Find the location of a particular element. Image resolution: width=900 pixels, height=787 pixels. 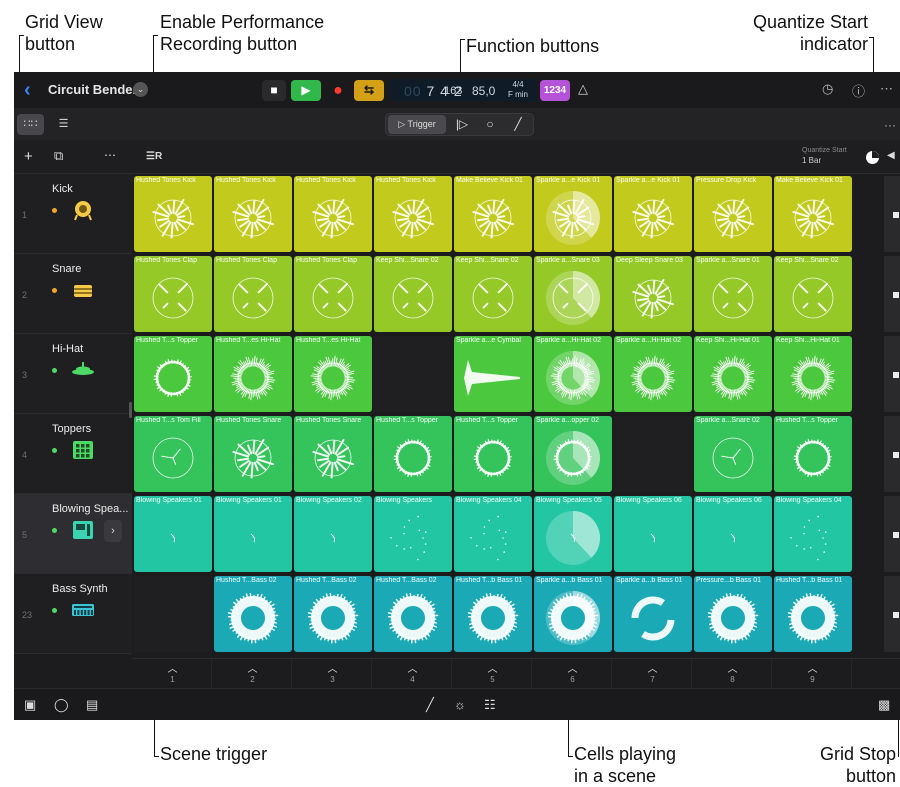

quantize-start-value: 1 Bar is located at coordinates (811, 160).